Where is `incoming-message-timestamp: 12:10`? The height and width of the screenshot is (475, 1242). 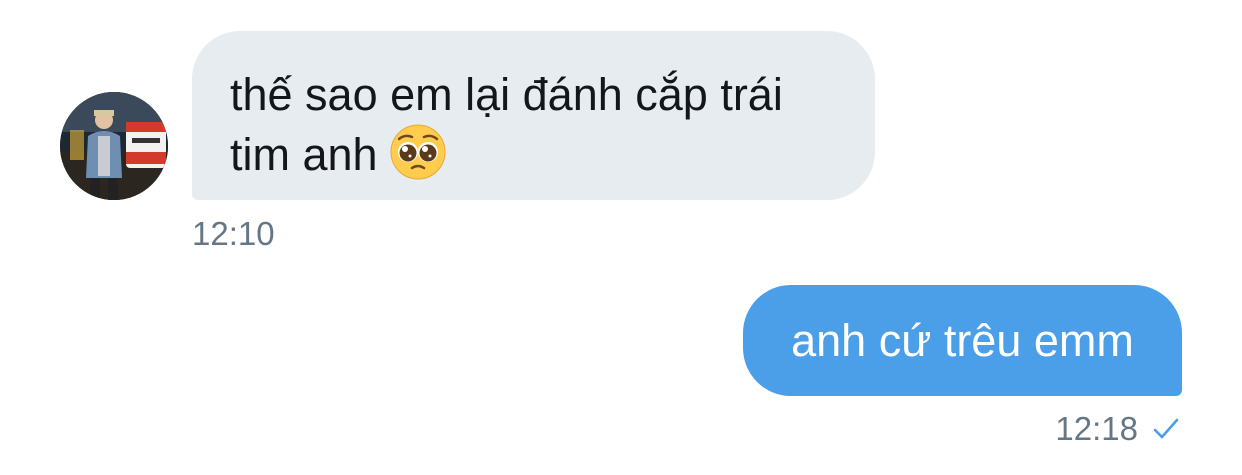 incoming-message-timestamp: 12:10 is located at coordinates (233, 233).